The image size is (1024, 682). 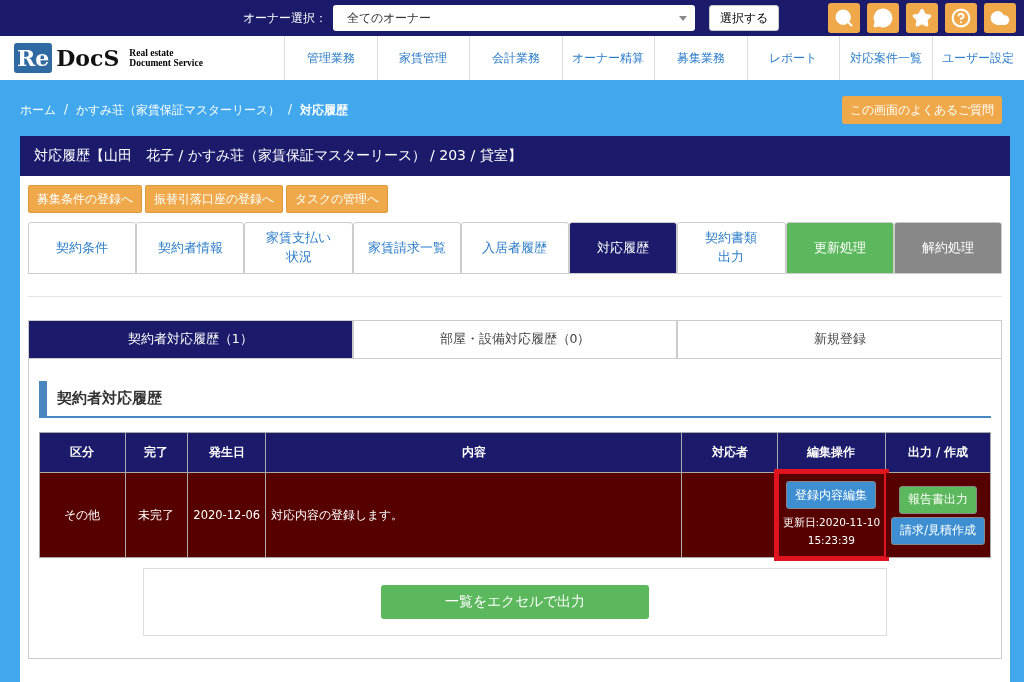 I want to click on table-cell: 未完了, so click(x=156, y=515).